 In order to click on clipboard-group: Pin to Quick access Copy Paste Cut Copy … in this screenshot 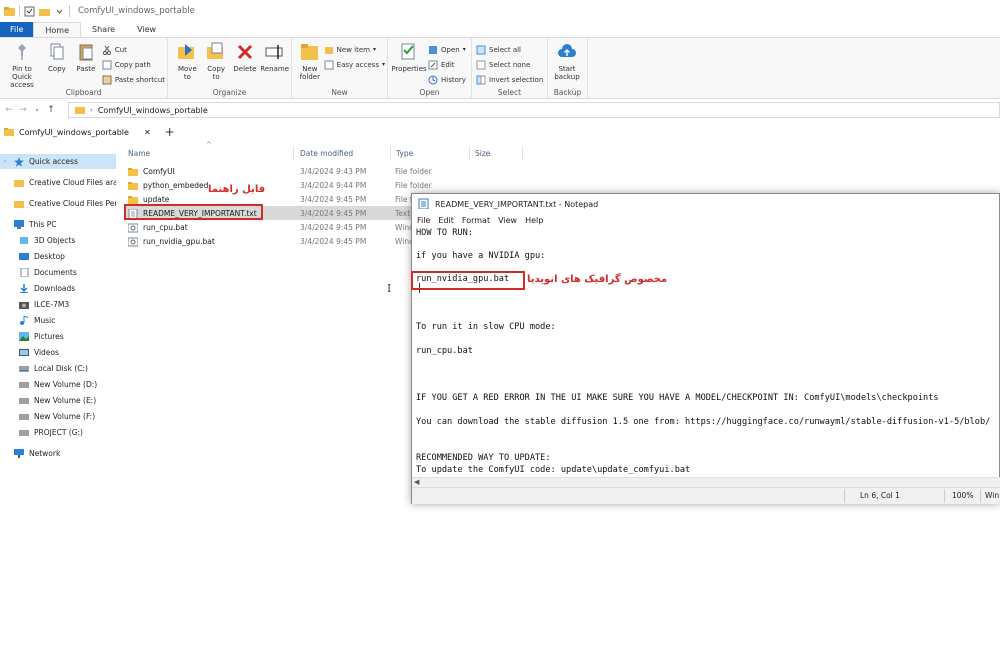, I will do `click(84, 68)`.